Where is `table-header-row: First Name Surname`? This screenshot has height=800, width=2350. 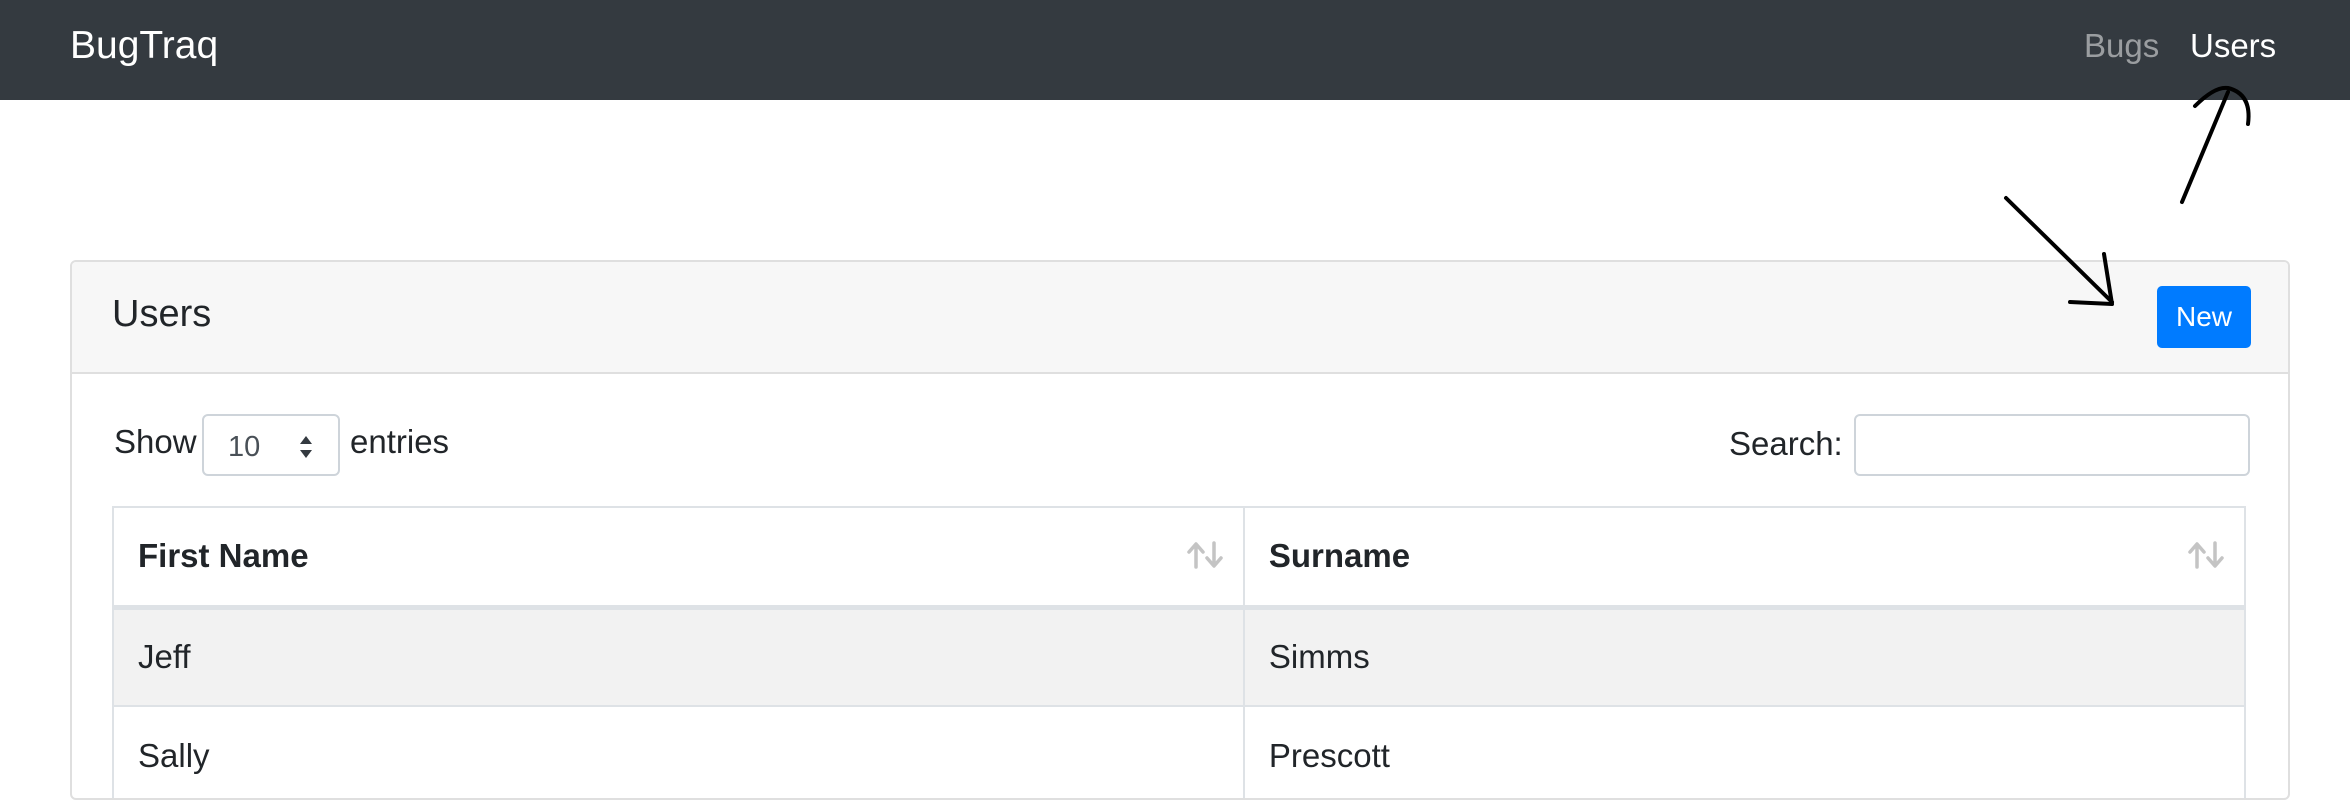
table-header-row: First Name Surname is located at coordinates (1179, 558).